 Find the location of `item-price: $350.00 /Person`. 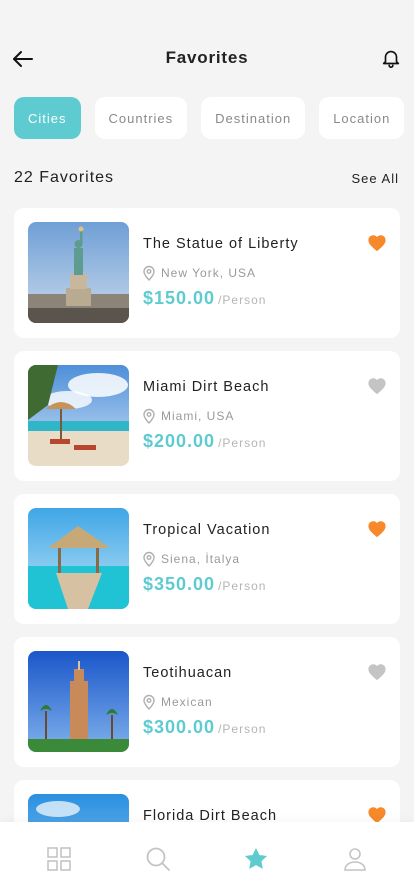

item-price: $350.00 /Person is located at coordinates (204, 584).